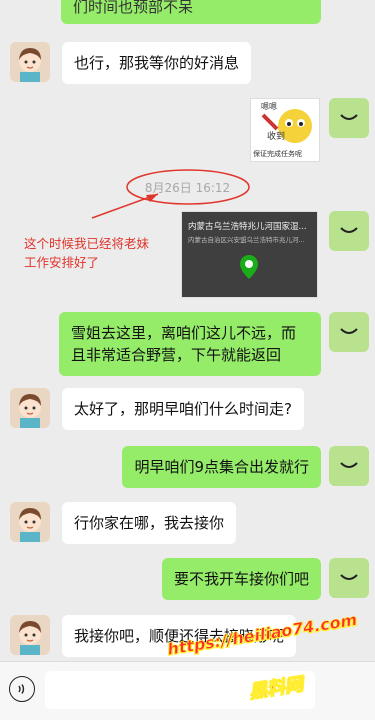 The width and height of the screenshot is (375, 720). Describe the element at coordinates (184, 344) in the screenshot. I see `message-text: 雪姐去这里，离咱们这儿不远，而且非常适合野营，下午就能返回` at that location.